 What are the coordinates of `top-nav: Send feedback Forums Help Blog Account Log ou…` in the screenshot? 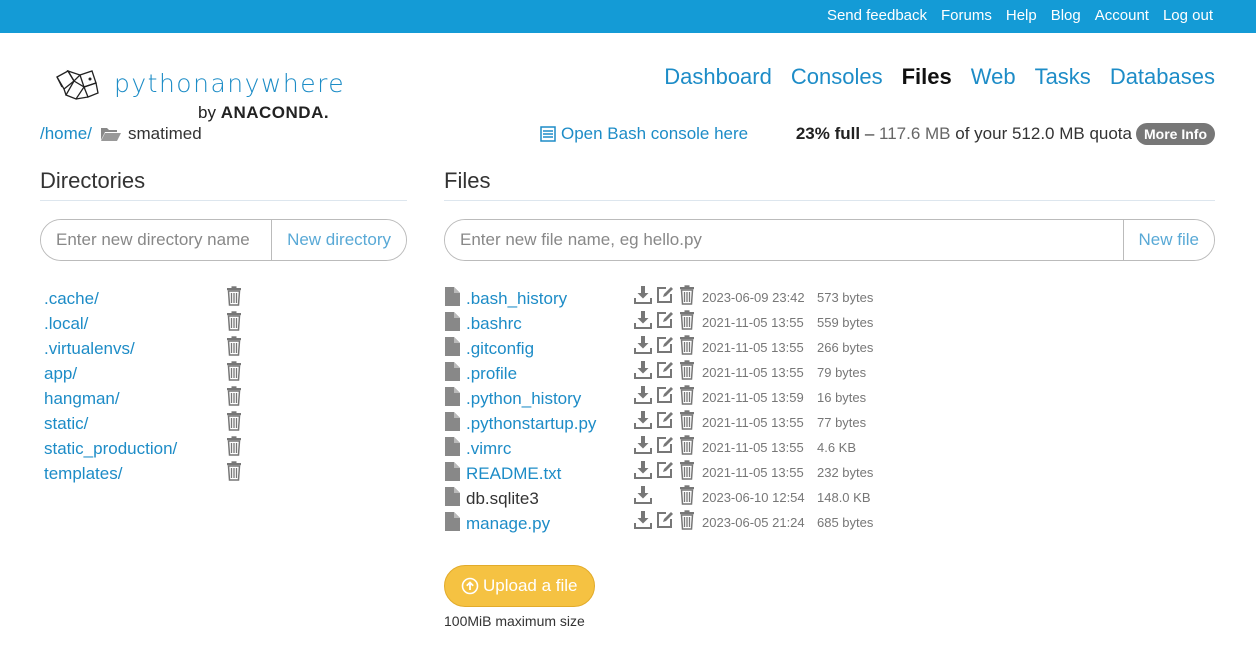 It's located at (1013, 15).